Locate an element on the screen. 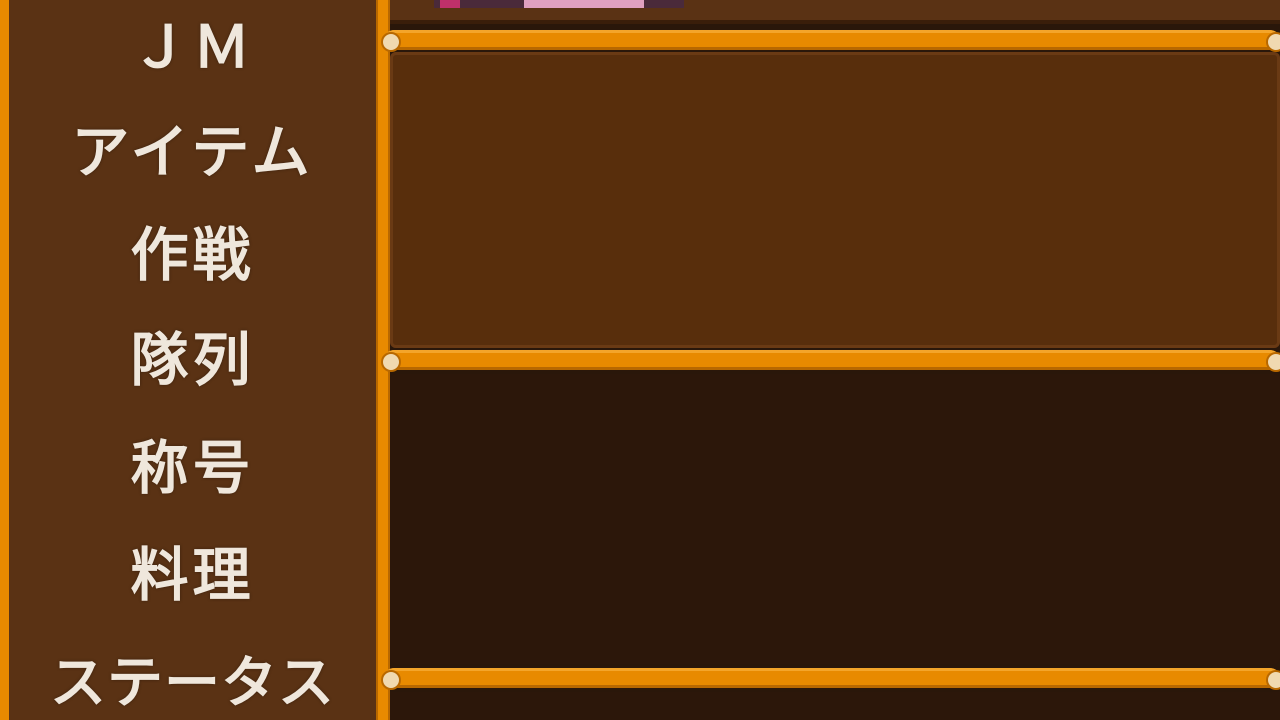  menu-item-label: 作戦 is located at coordinates (192, 255).